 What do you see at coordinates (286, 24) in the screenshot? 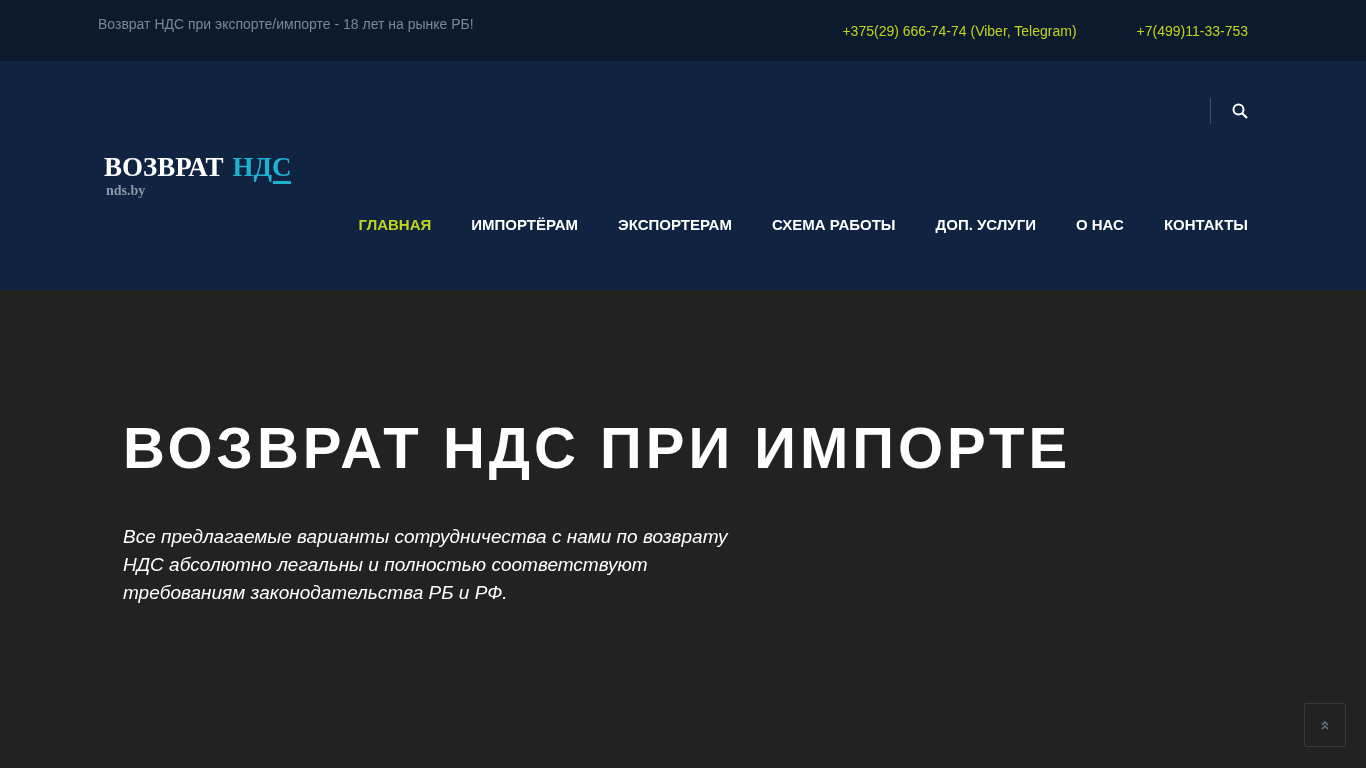
I see `tagline: Возврат НДС при экспорте/импорте - 18 лет на рынке РБ!` at bounding box center [286, 24].